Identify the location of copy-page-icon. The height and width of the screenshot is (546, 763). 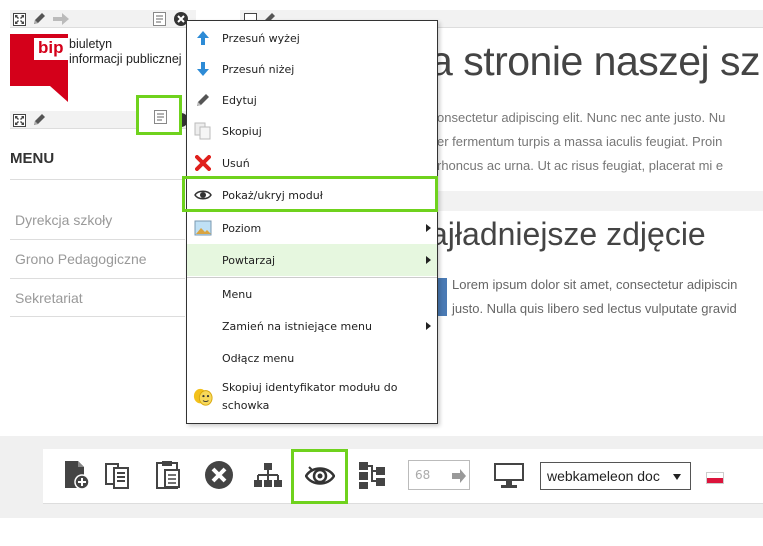
(117, 476).